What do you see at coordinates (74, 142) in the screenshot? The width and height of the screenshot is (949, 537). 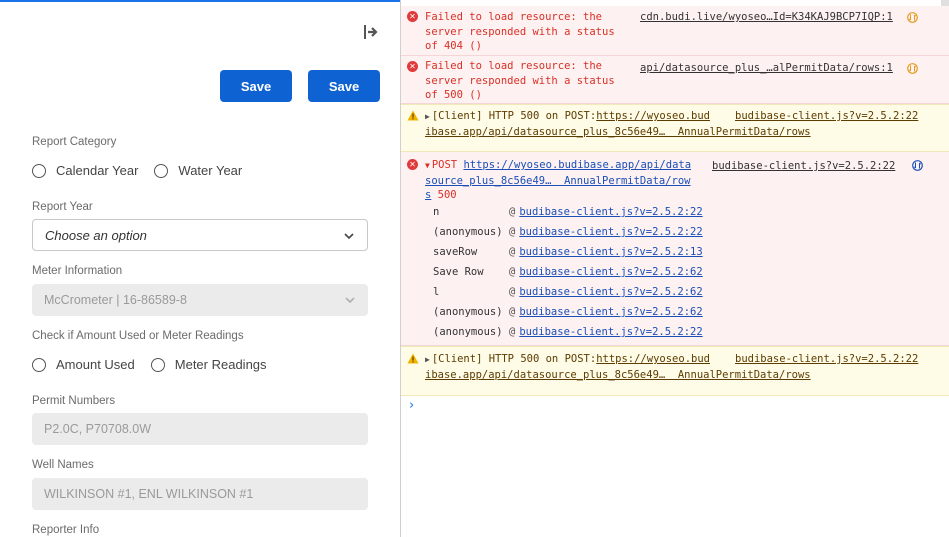 I see `report-category-label: Report Category` at bounding box center [74, 142].